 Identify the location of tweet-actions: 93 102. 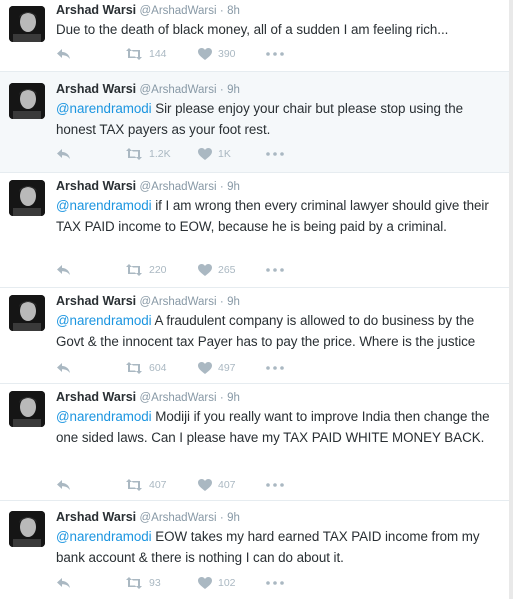
(206, 583).